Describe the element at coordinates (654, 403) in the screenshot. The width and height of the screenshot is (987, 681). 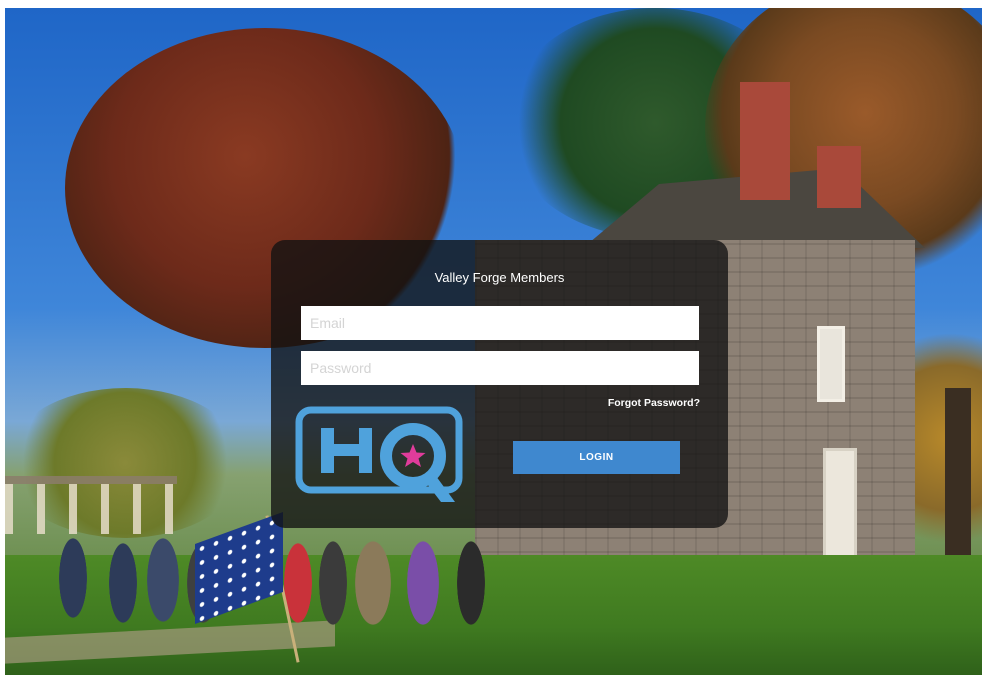
I see `forgot-password-link: Forgot Password?` at that location.